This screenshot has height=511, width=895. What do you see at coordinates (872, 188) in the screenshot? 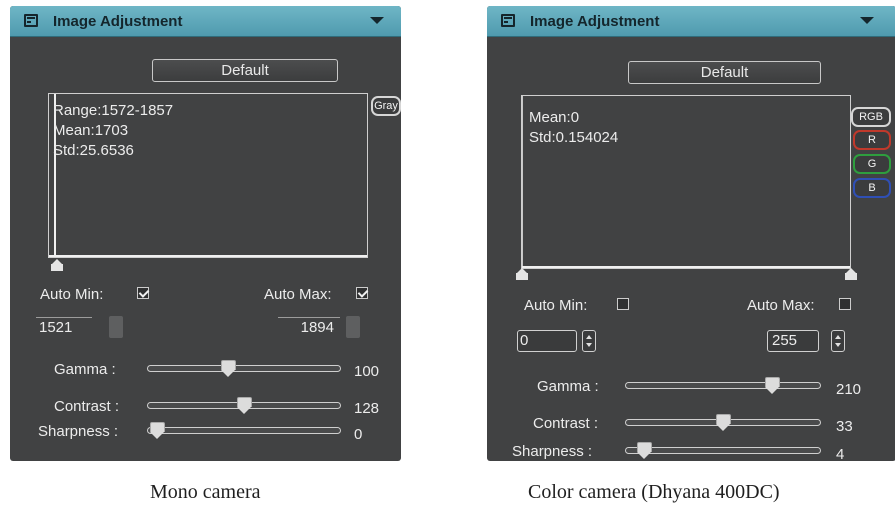
I see `channel-button-b: B` at bounding box center [872, 188].